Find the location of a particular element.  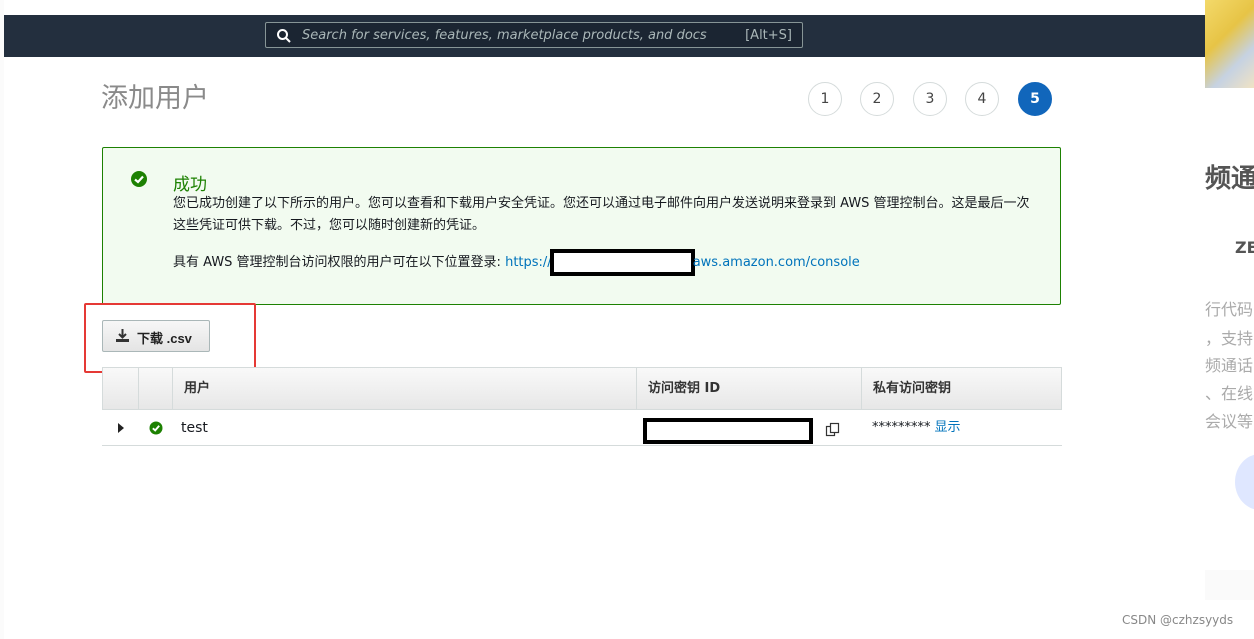

step-2: 2 is located at coordinates (877, 99).